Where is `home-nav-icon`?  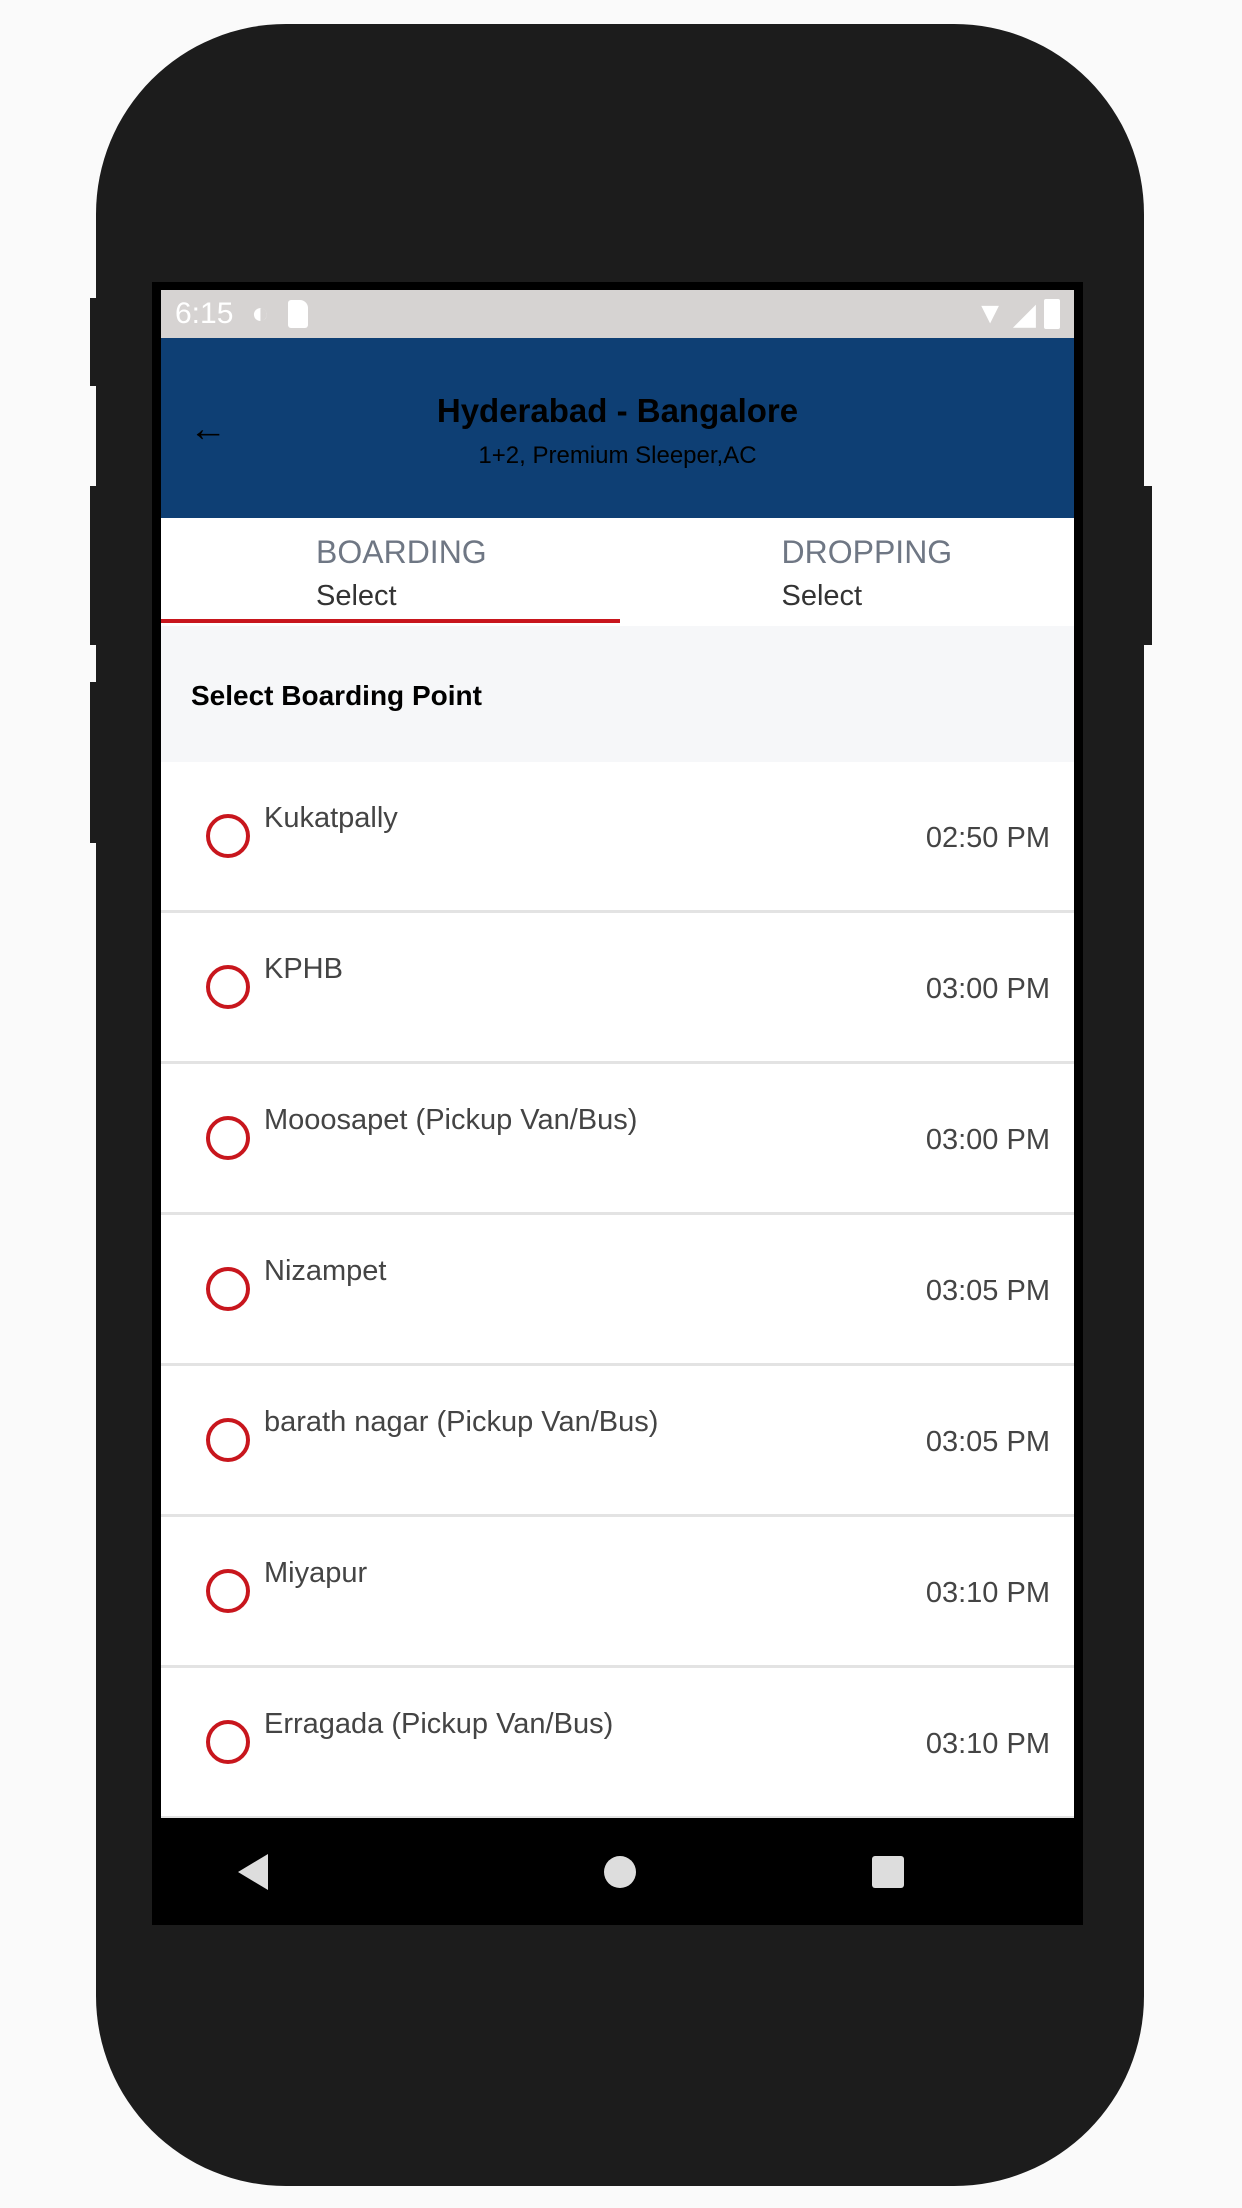 home-nav-icon is located at coordinates (620, 1872).